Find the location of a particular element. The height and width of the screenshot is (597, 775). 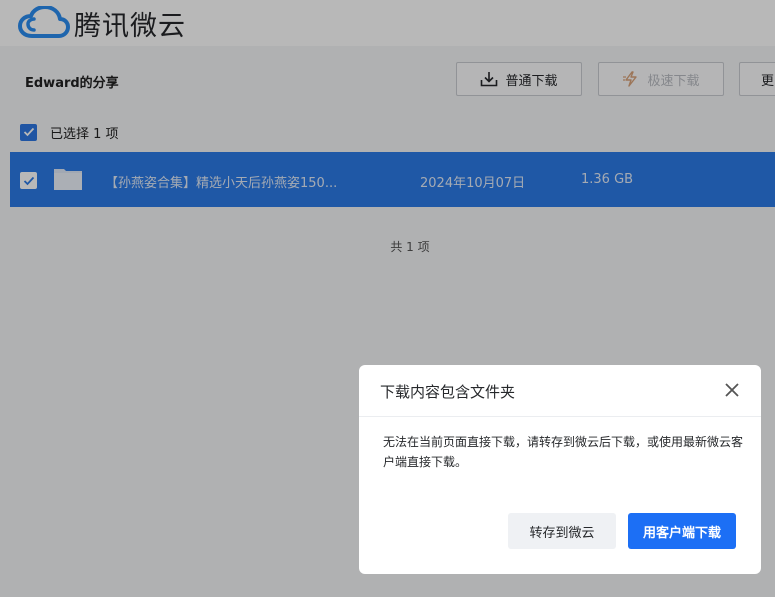

dialog-message: 无法在当前页面直接下载，请转存到微云后下载，或使用最新微云客户端直接下载。 is located at coordinates (563, 452).